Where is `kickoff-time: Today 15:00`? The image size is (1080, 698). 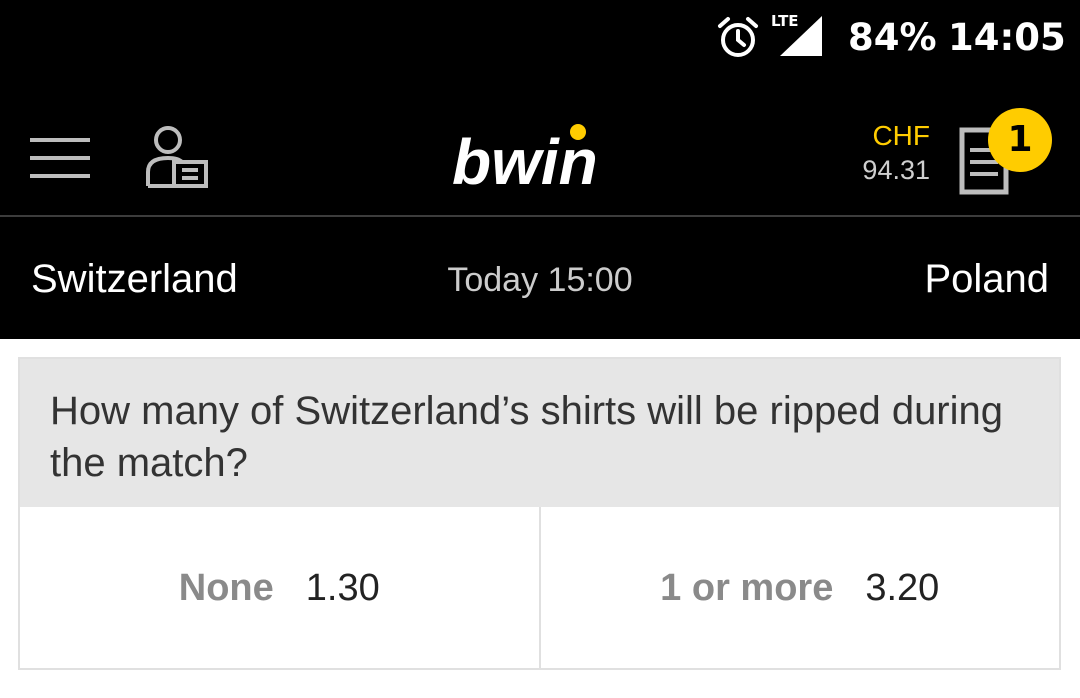 kickoff-time: Today 15:00 is located at coordinates (540, 280).